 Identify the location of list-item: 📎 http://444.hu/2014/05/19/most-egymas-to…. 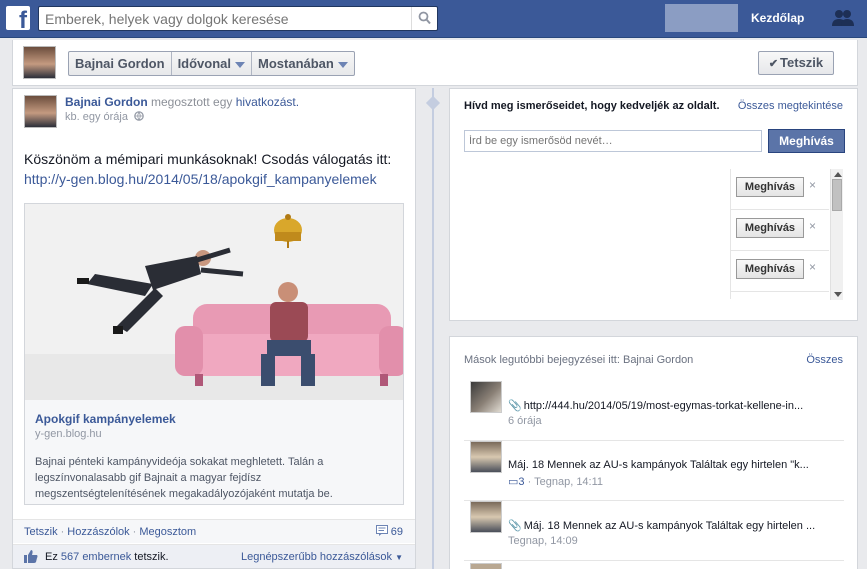
(654, 411).